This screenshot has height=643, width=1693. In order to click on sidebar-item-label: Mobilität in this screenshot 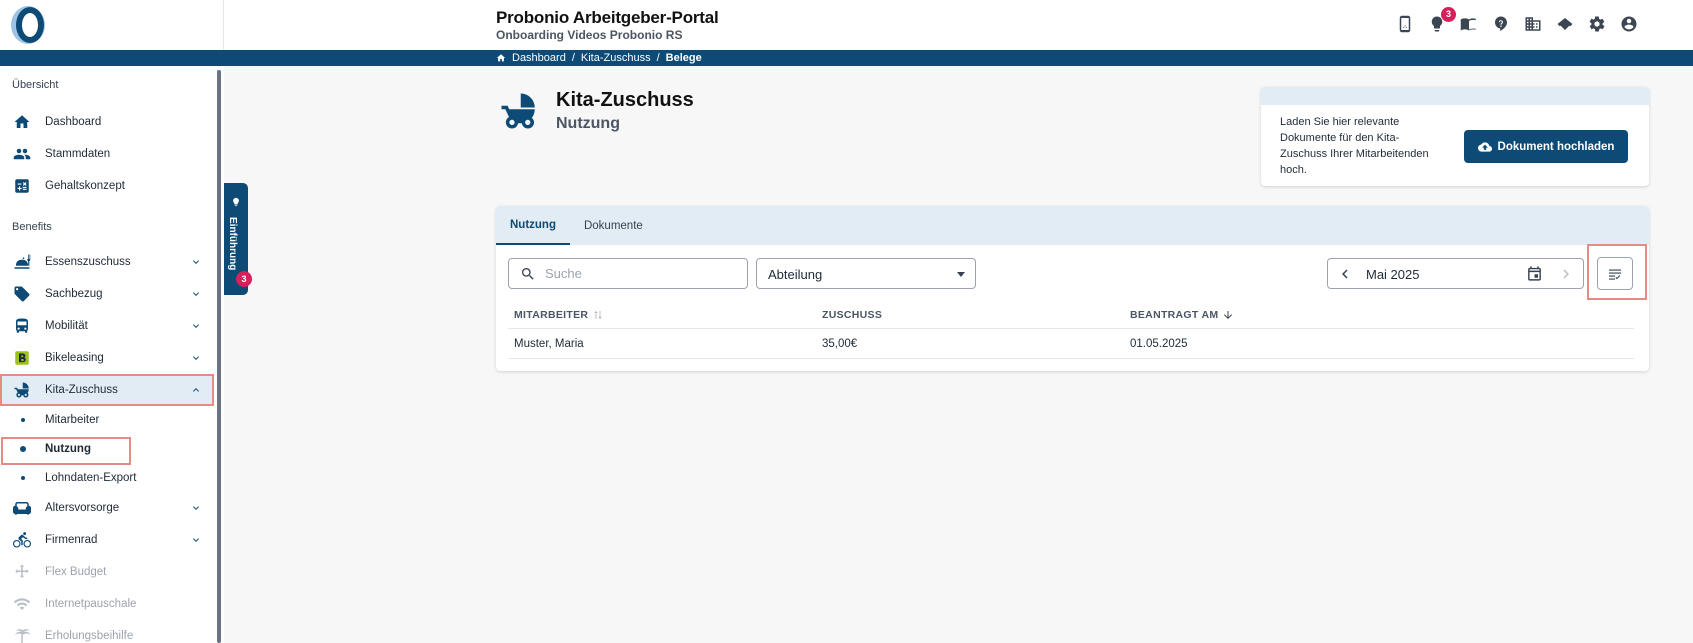, I will do `click(66, 326)`.